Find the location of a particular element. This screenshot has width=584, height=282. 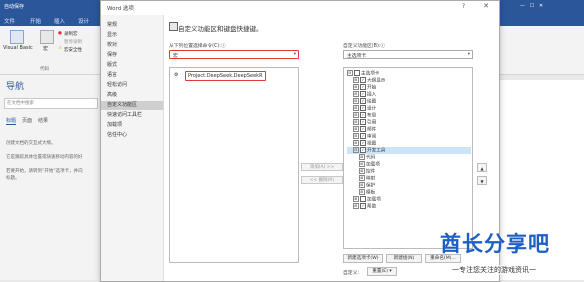

tree-row: ⊞ ✓ 大纲显示 is located at coordinates (409, 80).